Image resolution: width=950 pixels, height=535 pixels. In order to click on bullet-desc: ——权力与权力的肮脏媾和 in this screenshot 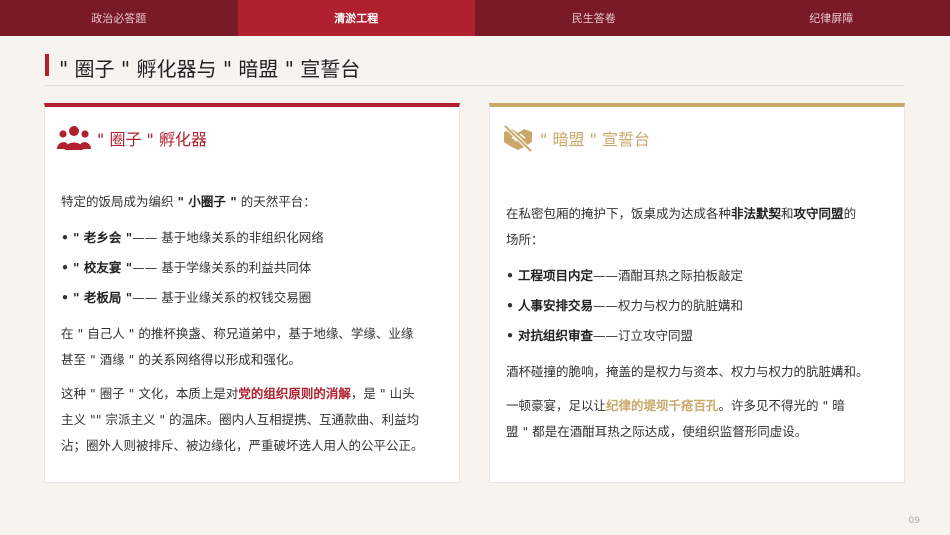, I will do `click(668, 305)`.